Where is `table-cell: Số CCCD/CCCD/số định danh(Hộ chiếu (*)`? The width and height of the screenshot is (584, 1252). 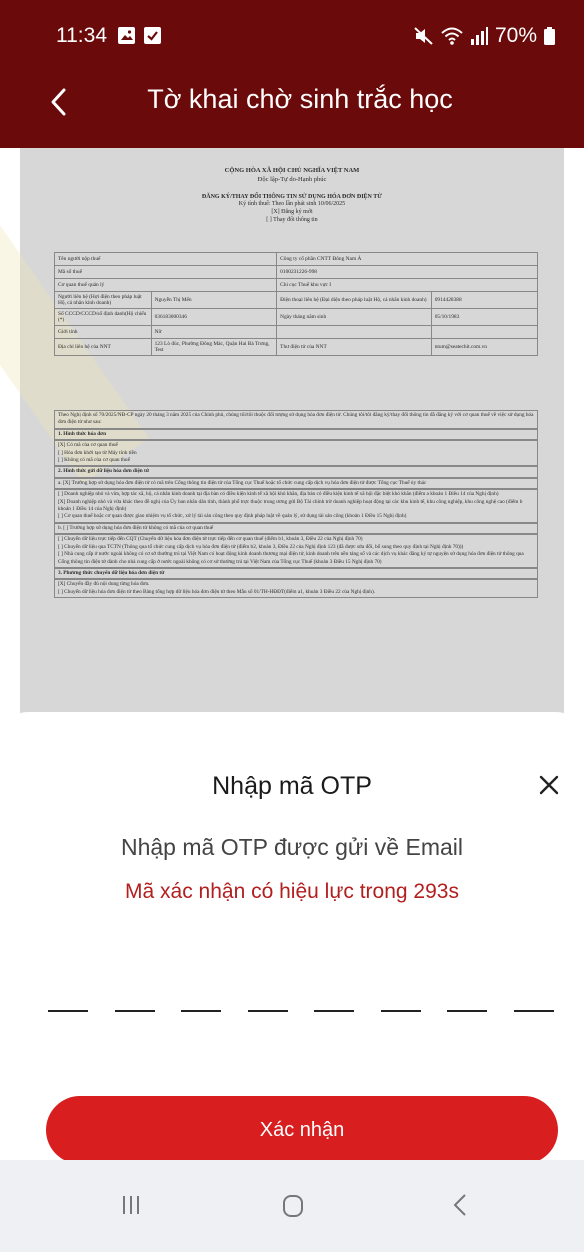
table-cell: Số CCCD/CCCD/số định danh(Hộ chiếu (*) is located at coordinates (103, 317).